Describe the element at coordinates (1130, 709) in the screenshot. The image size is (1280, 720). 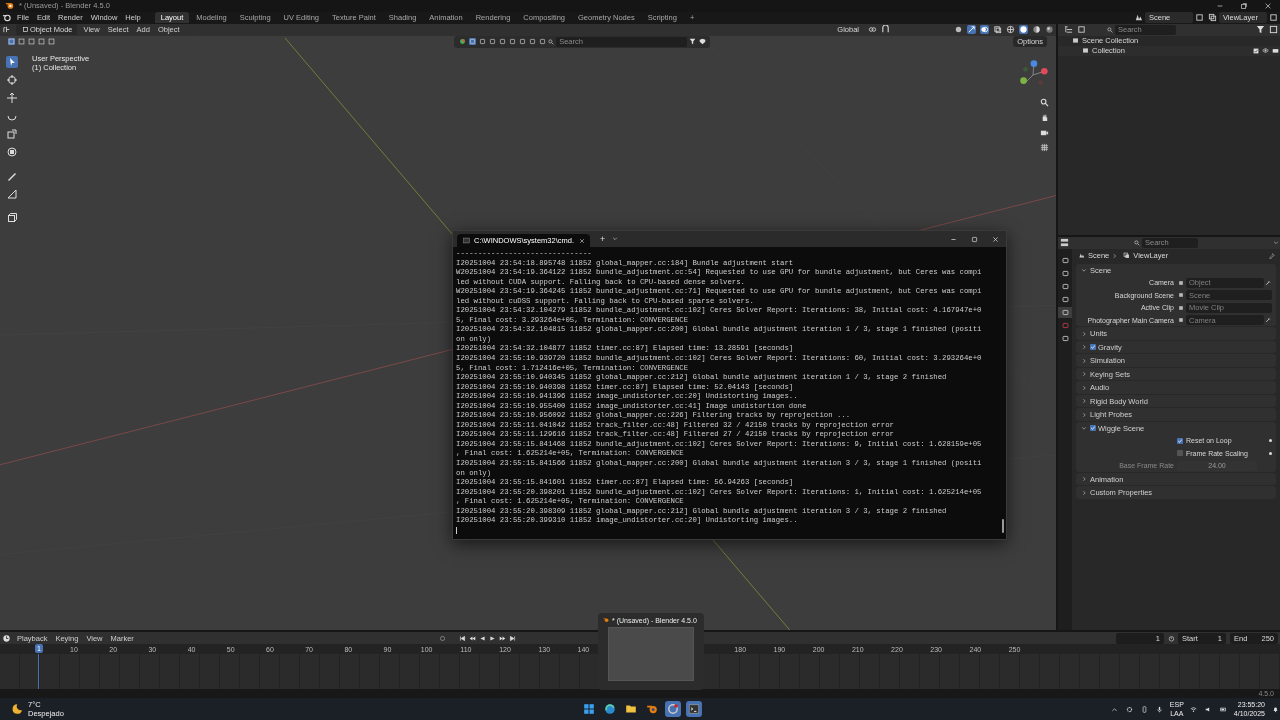
I see `gear-icon` at that location.